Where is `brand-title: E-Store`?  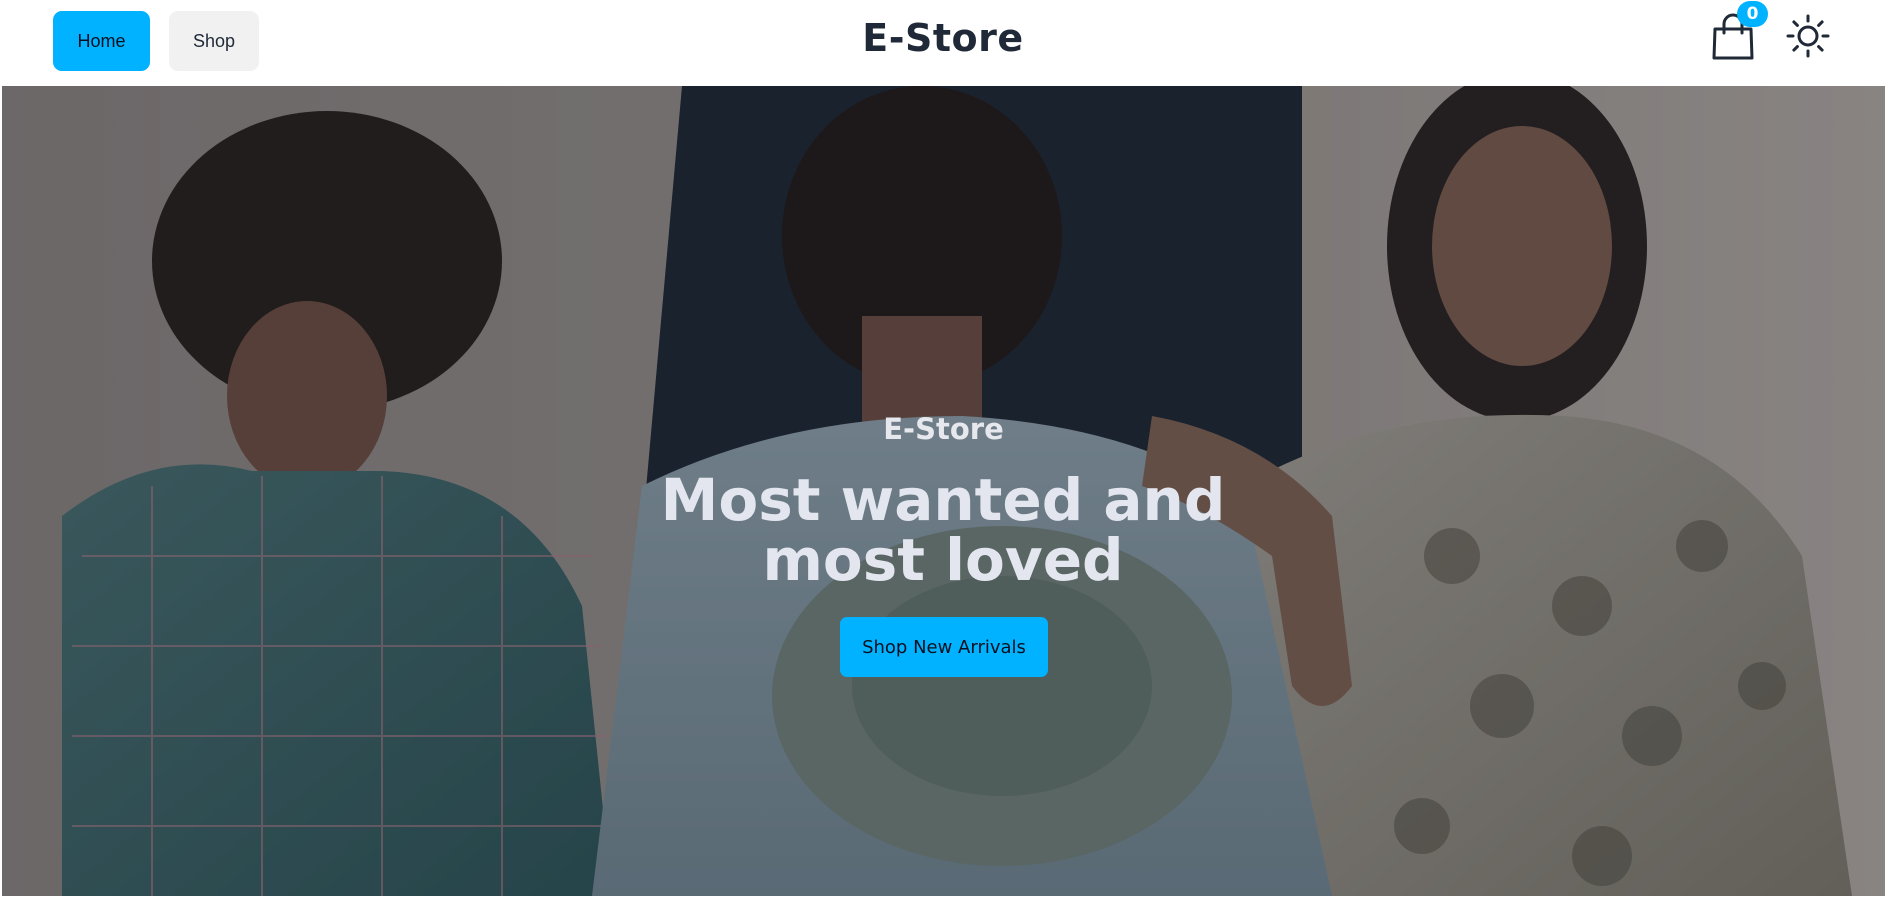 brand-title: E-Store is located at coordinates (943, 38).